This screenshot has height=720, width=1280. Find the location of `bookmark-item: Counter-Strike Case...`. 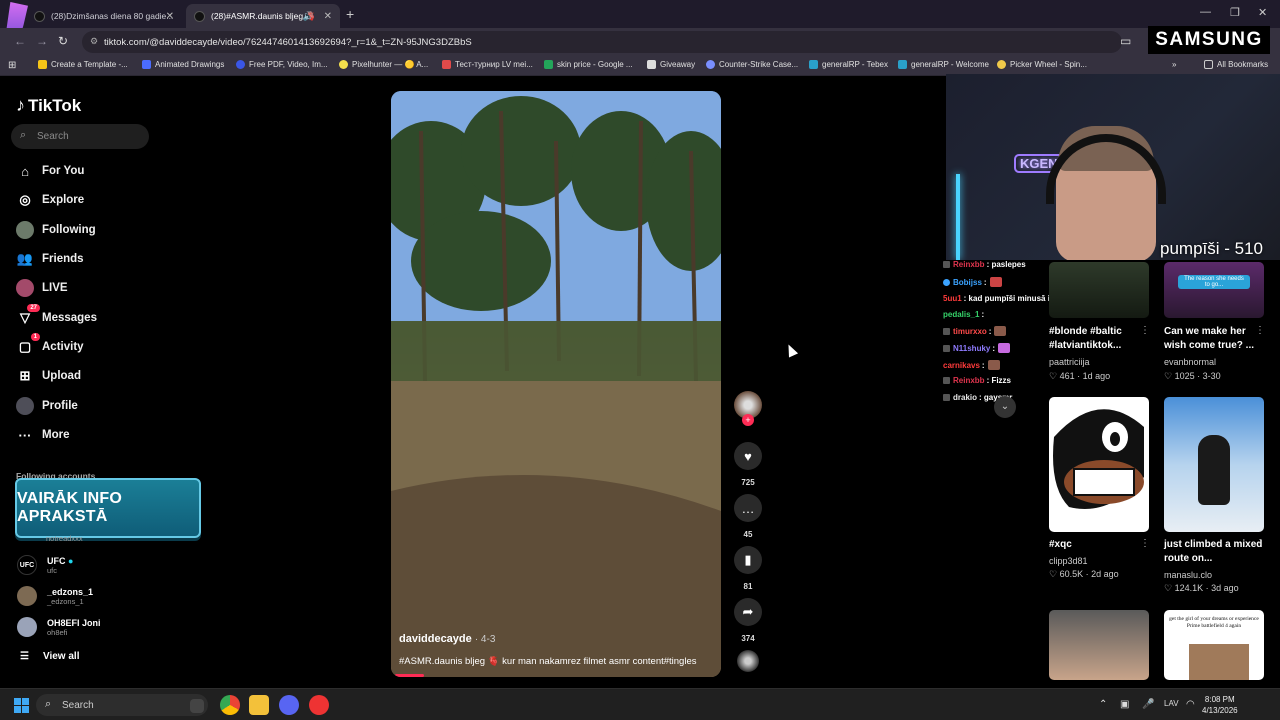

bookmark-item: Counter-Strike Case... is located at coordinates (752, 64).